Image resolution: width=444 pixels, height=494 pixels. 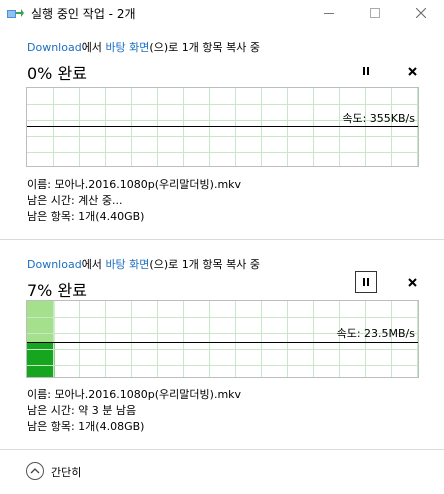 I want to click on minimize-button, so click(x=329, y=13).